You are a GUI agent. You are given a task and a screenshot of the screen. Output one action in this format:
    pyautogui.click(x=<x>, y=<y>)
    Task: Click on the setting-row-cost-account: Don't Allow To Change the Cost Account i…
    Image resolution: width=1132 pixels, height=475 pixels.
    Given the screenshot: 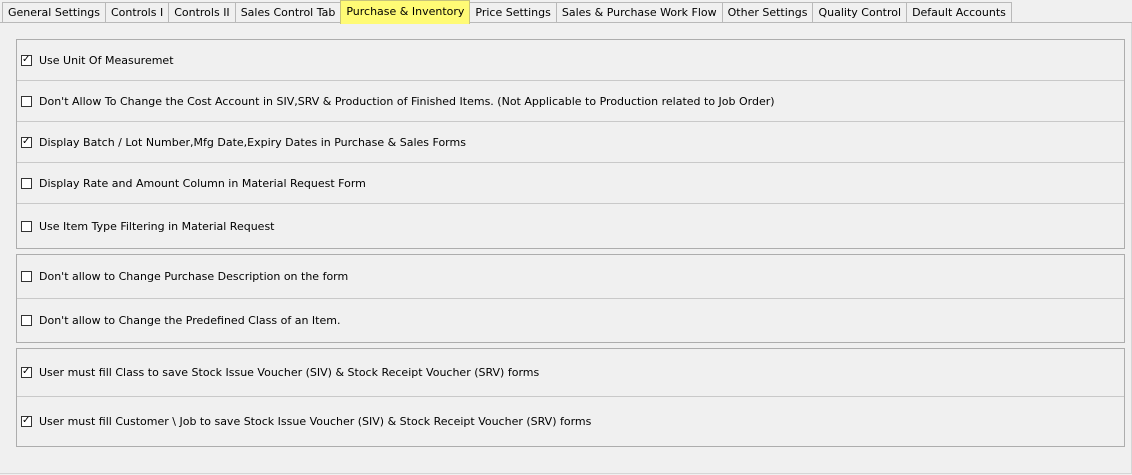 What is the action you would take?
    pyautogui.click(x=570, y=101)
    